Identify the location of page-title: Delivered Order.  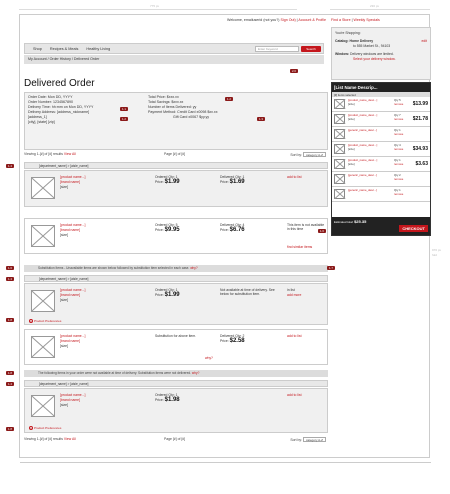
(59, 83).